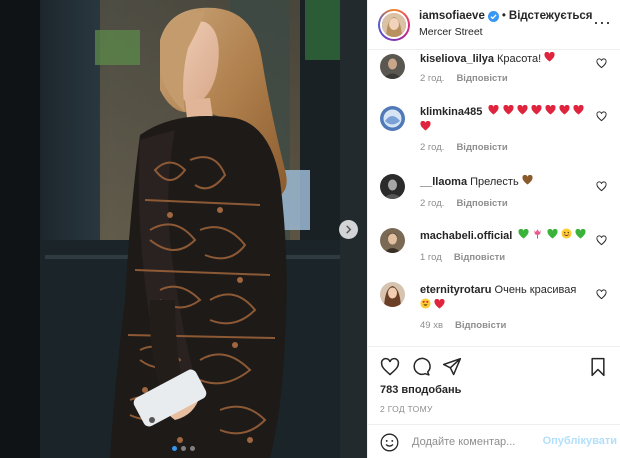 The height and width of the screenshot is (458, 620). I want to click on add-comment-bar: Опублікувати, so click(494, 441).